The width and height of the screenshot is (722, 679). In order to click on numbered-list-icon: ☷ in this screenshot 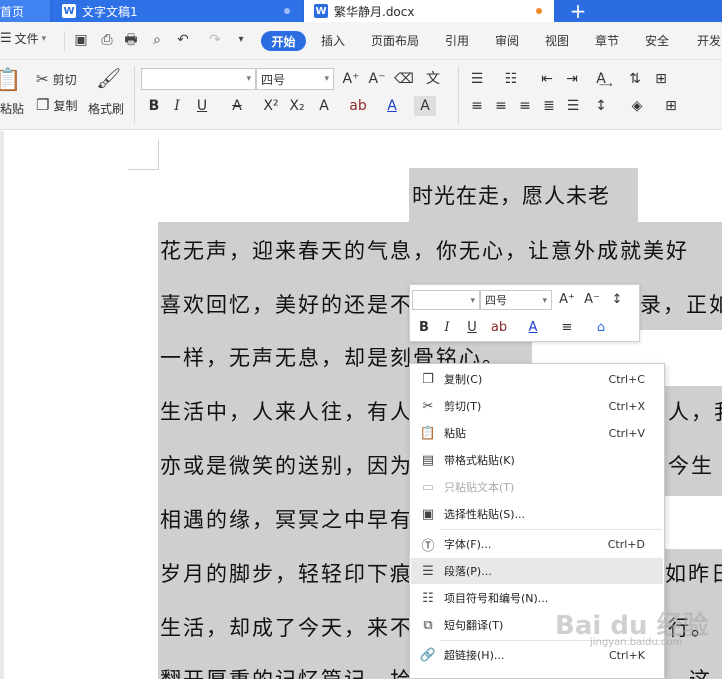, I will do `click(511, 79)`.